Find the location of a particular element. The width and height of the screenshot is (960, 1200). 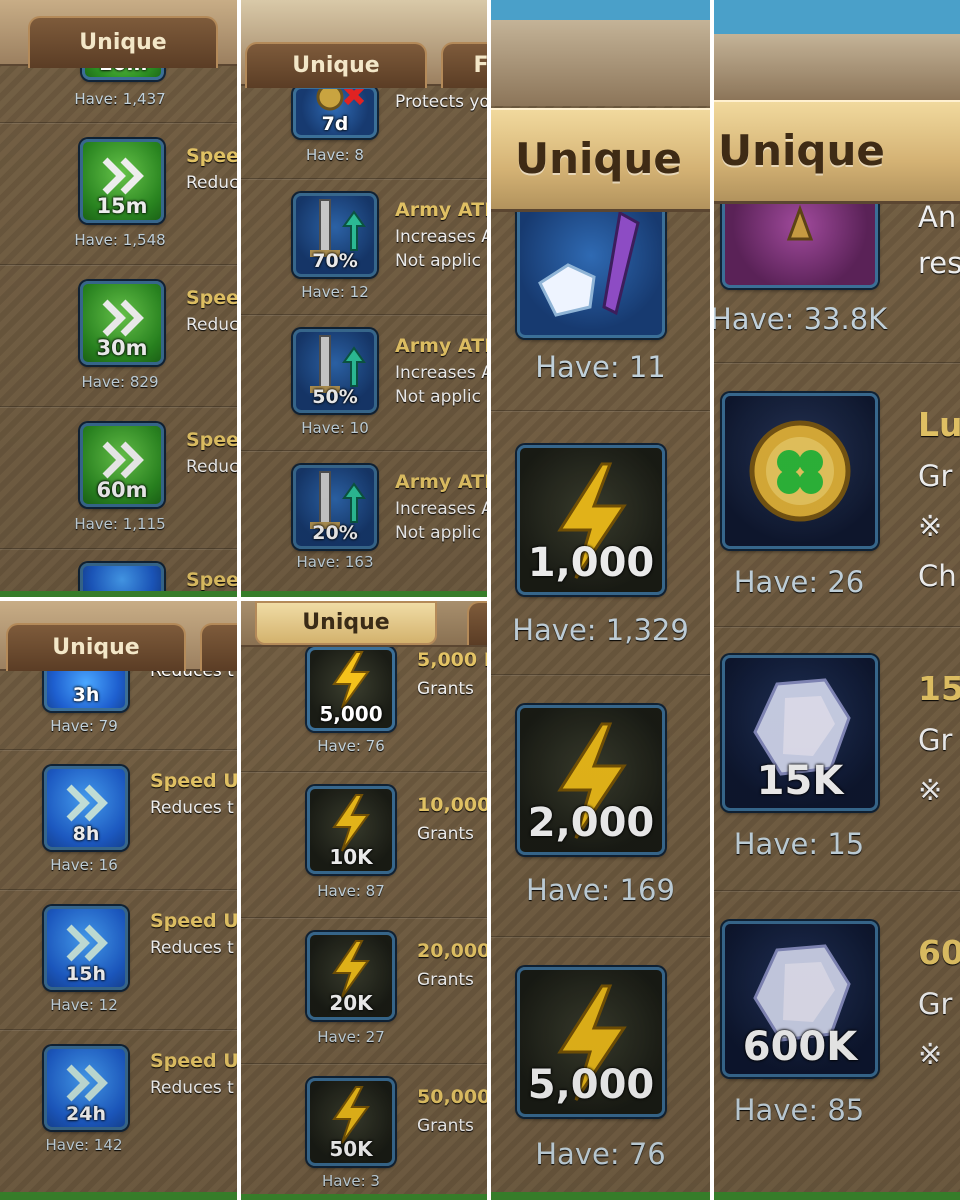

army-atk-item-icon: 70% is located at coordinates (335, 235).